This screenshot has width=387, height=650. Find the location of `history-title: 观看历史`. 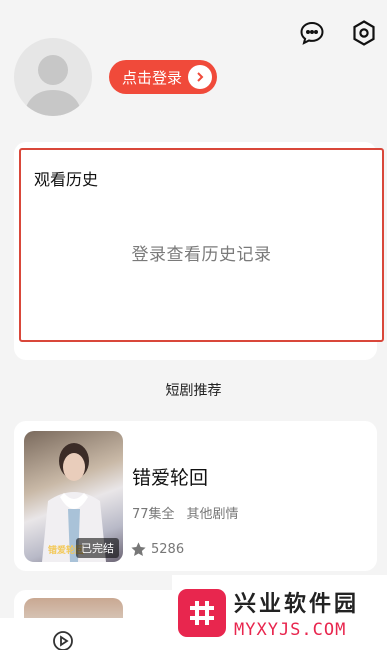

history-title: 观看历史 is located at coordinates (66, 179).